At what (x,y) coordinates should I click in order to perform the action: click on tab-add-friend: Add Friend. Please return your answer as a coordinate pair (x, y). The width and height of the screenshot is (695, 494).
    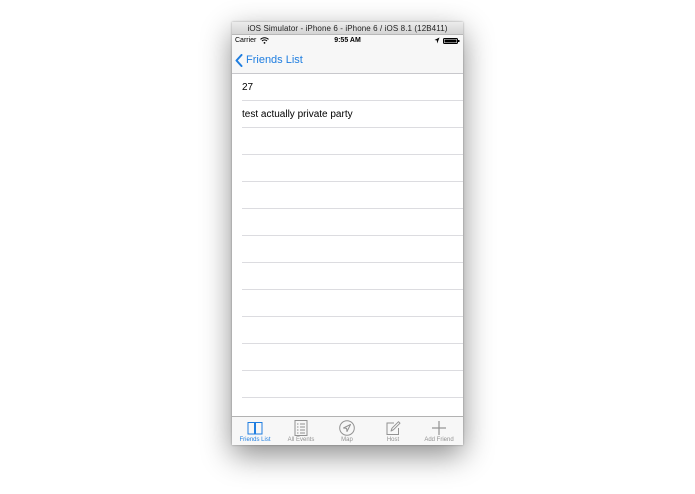
    Looking at the image, I should click on (439, 431).